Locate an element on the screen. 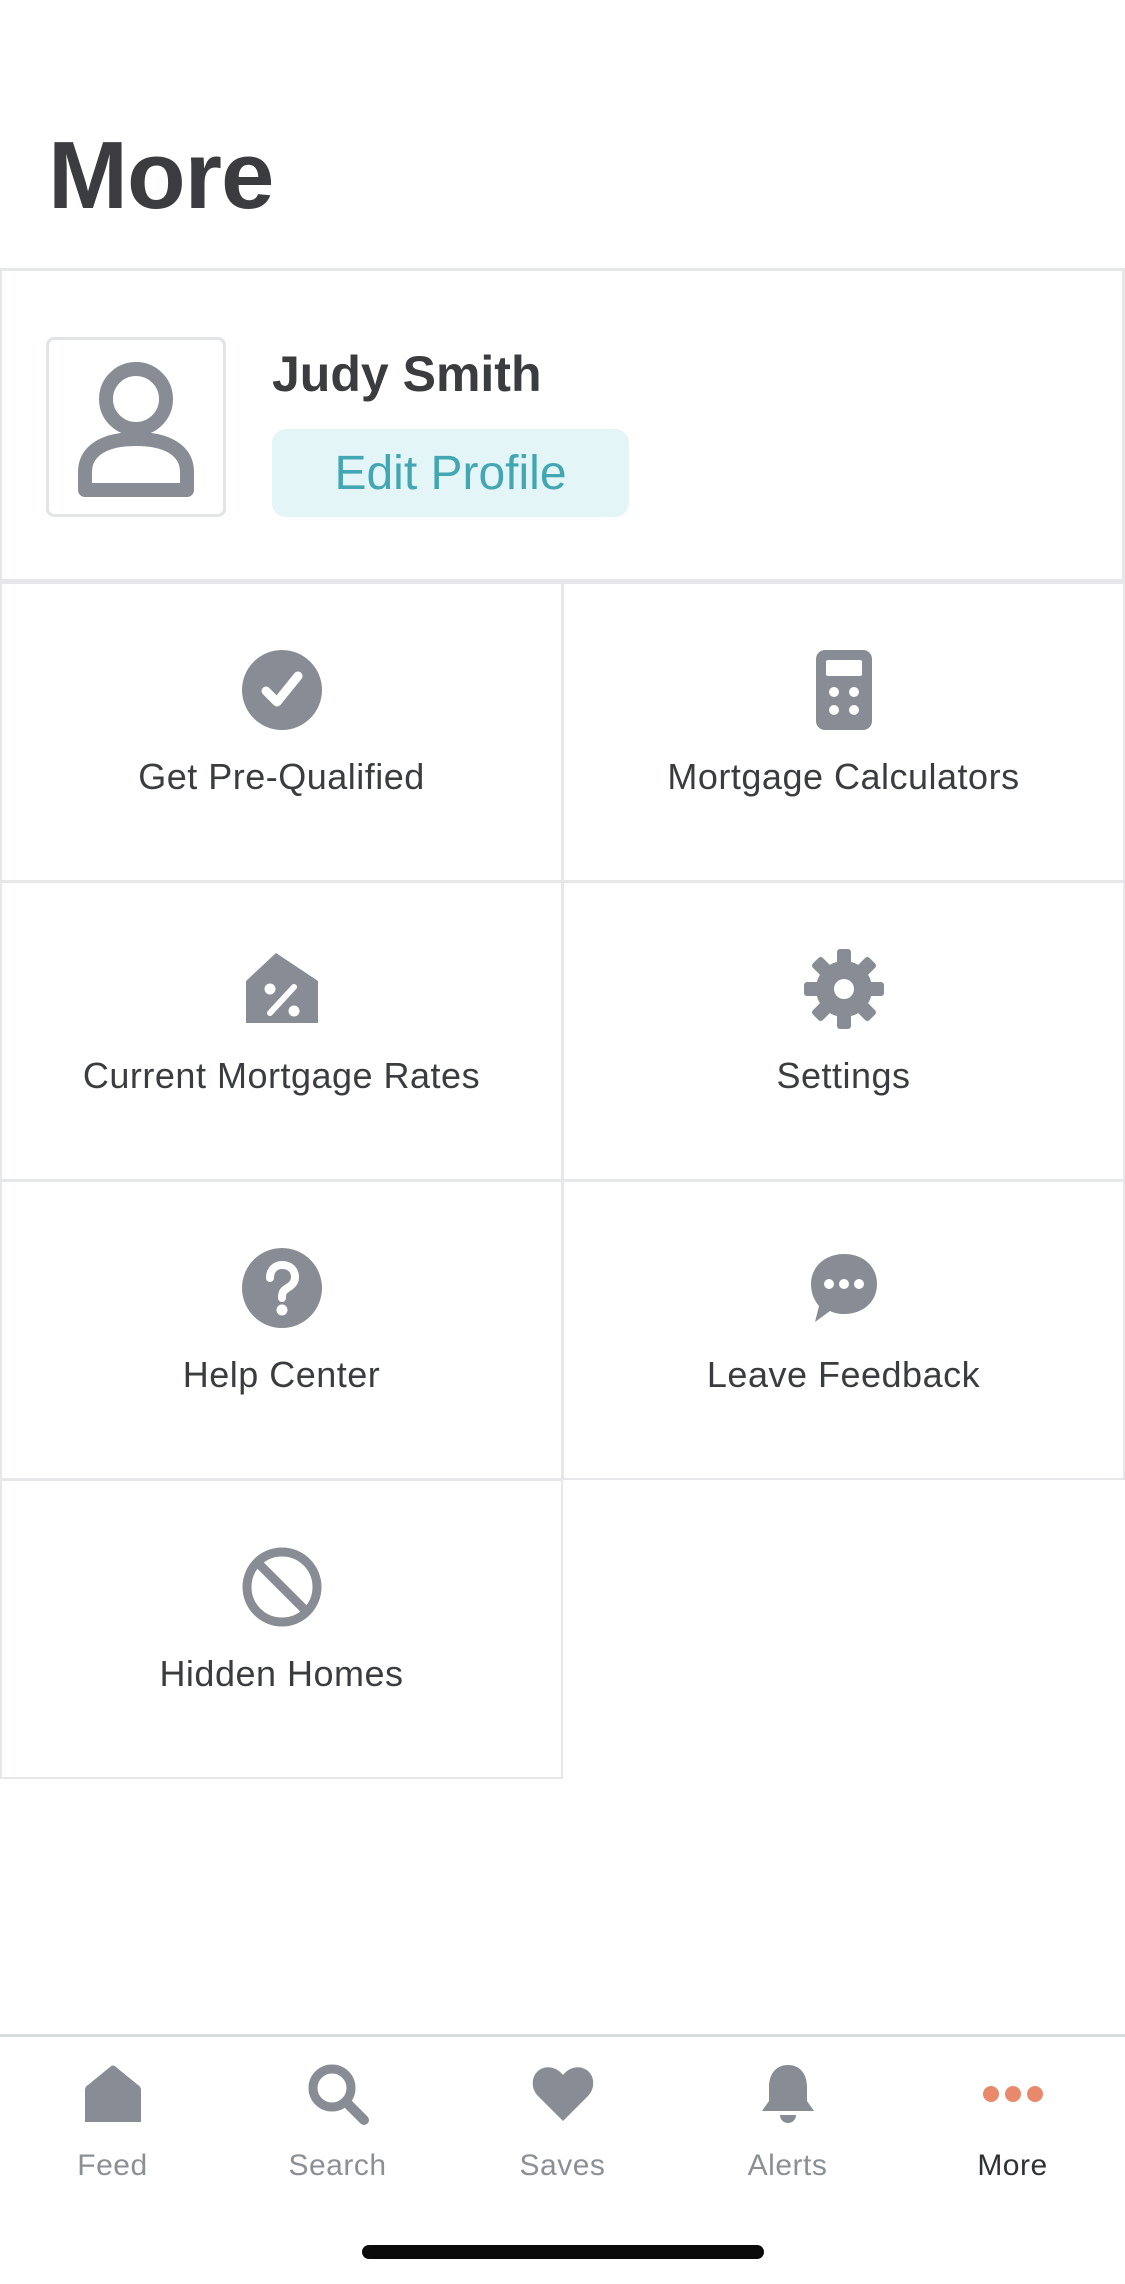 The image size is (1125, 2284). user-icon is located at coordinates (136, 429).